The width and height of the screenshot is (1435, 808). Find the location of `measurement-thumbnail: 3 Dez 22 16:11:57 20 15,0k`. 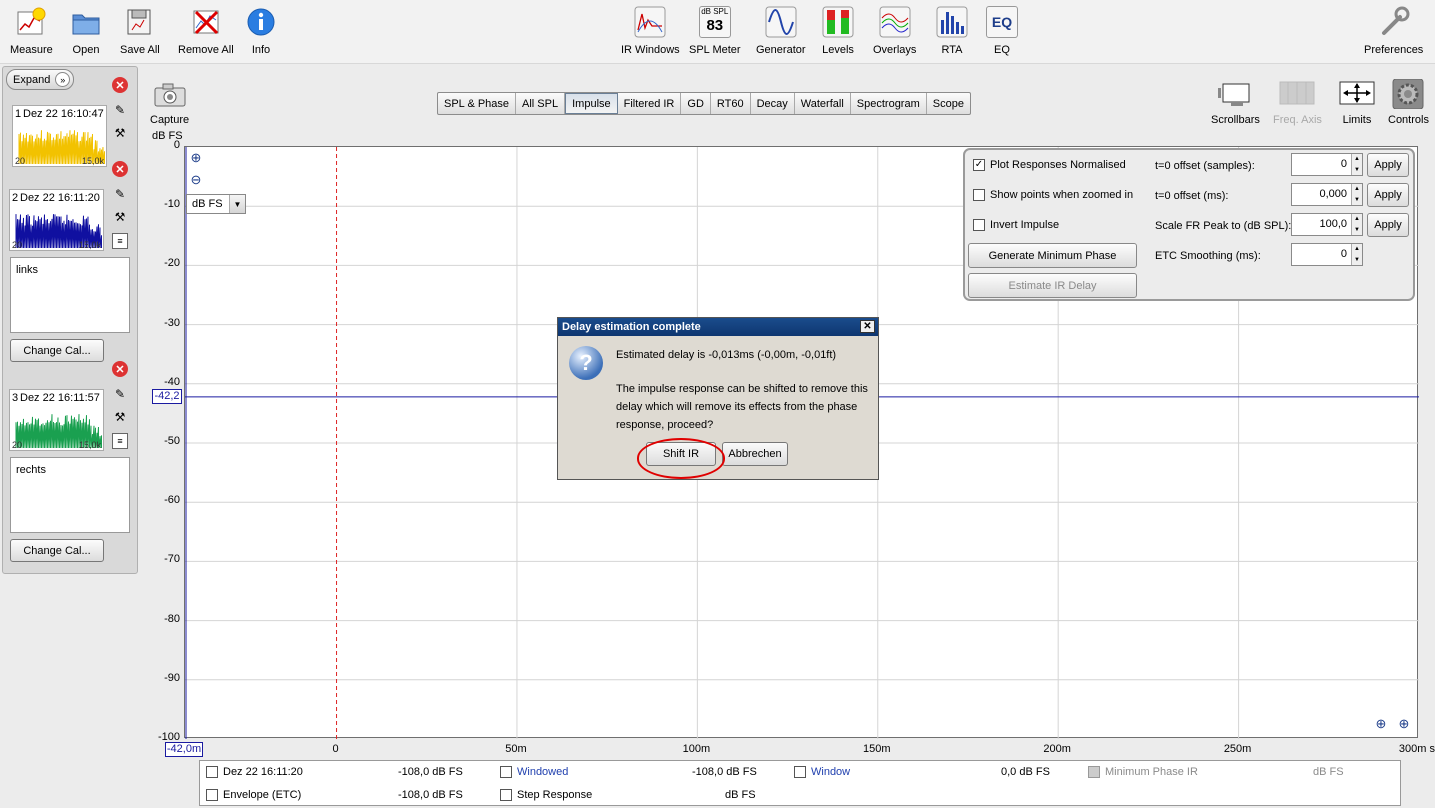

measurement-thumbnail: 3 Dez 22 16:11:57 20 15,0k is located at coordinates (56, 420).